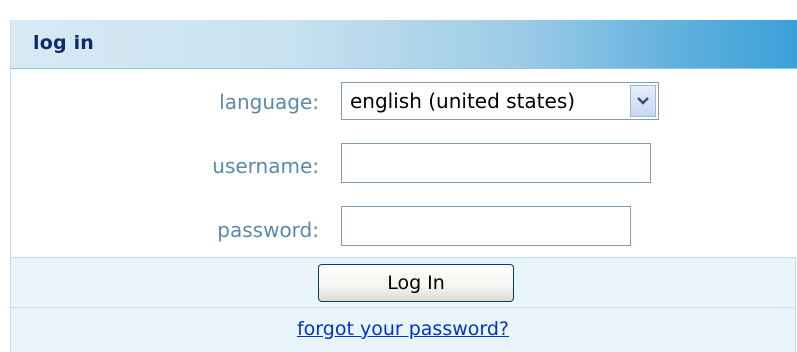 Image resolution: width=797 pixels, height=352 pixels. I want to click on chevron-down-glyph, so click(643, 101).